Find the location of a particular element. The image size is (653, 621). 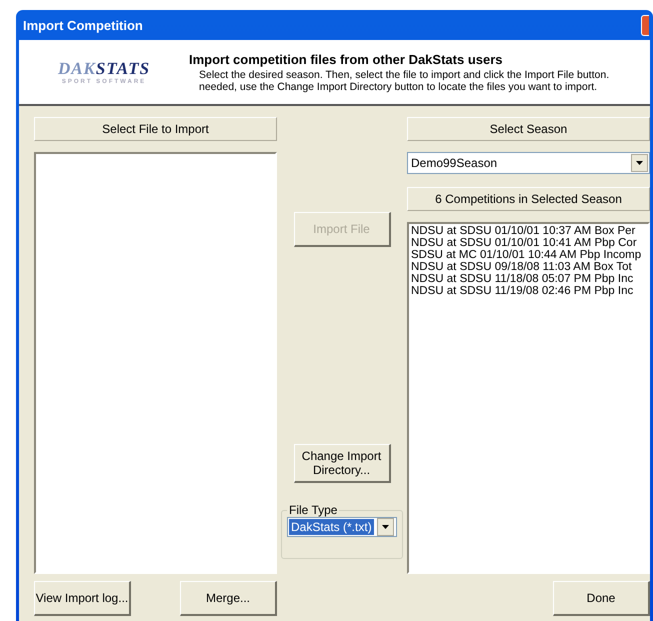

group-label: File Type is located at coordinates (313, 510).